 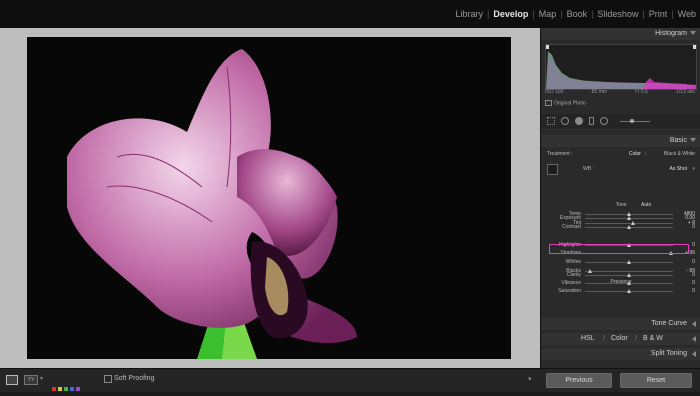 I want to click on yellow-label-swatch, so click(x=60, y=389).